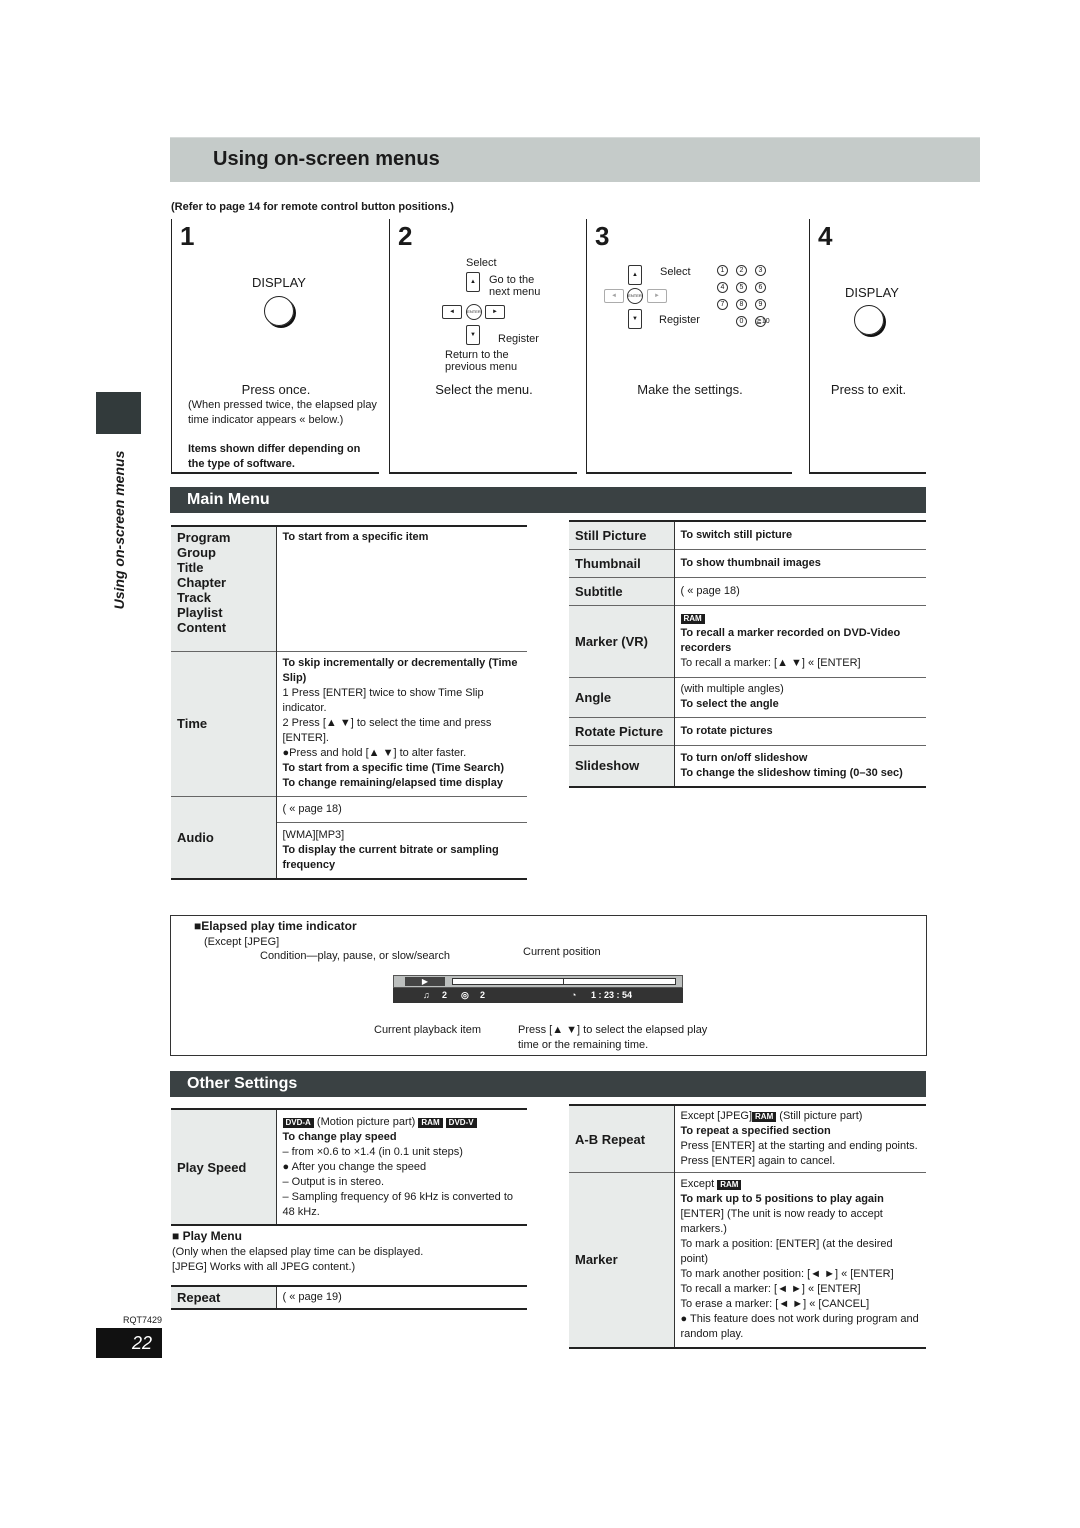 Image resolution: width=1080 pixels, height=1528 pixels. I want to click on condition-label: Condition—play, pause, or slow/search, so click(355, 956).